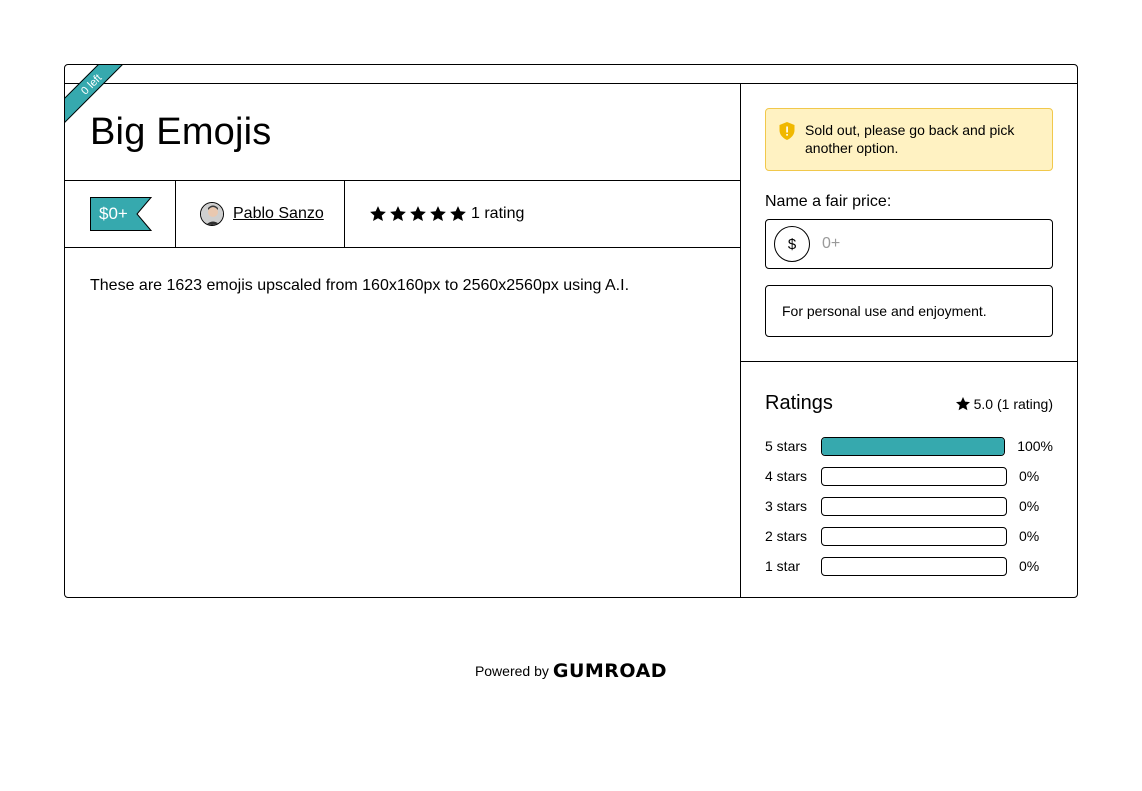 This screenshot has width=1142, height=791. I want to click on avatar, so click(212, 214).